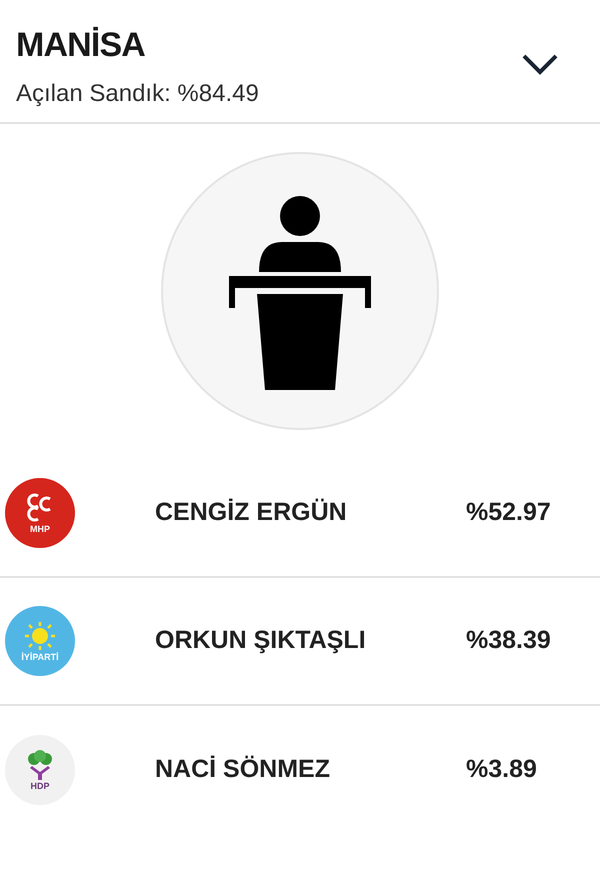  What do you see at coordinates (81, 45) in the screenshot?
I see `province-title: MANİSA` at bounding box center [81, 45].